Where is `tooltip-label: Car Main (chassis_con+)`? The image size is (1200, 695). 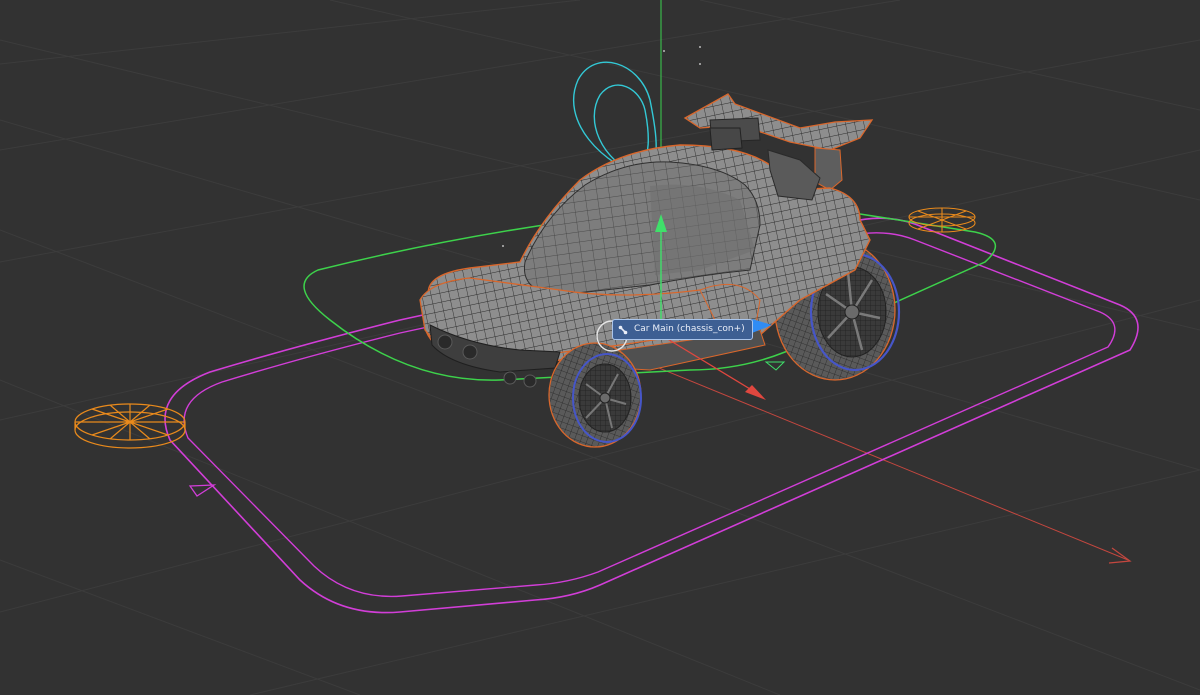 tooltip-label: Car Main (chassis_con+) is located at coordinates (689, 329).